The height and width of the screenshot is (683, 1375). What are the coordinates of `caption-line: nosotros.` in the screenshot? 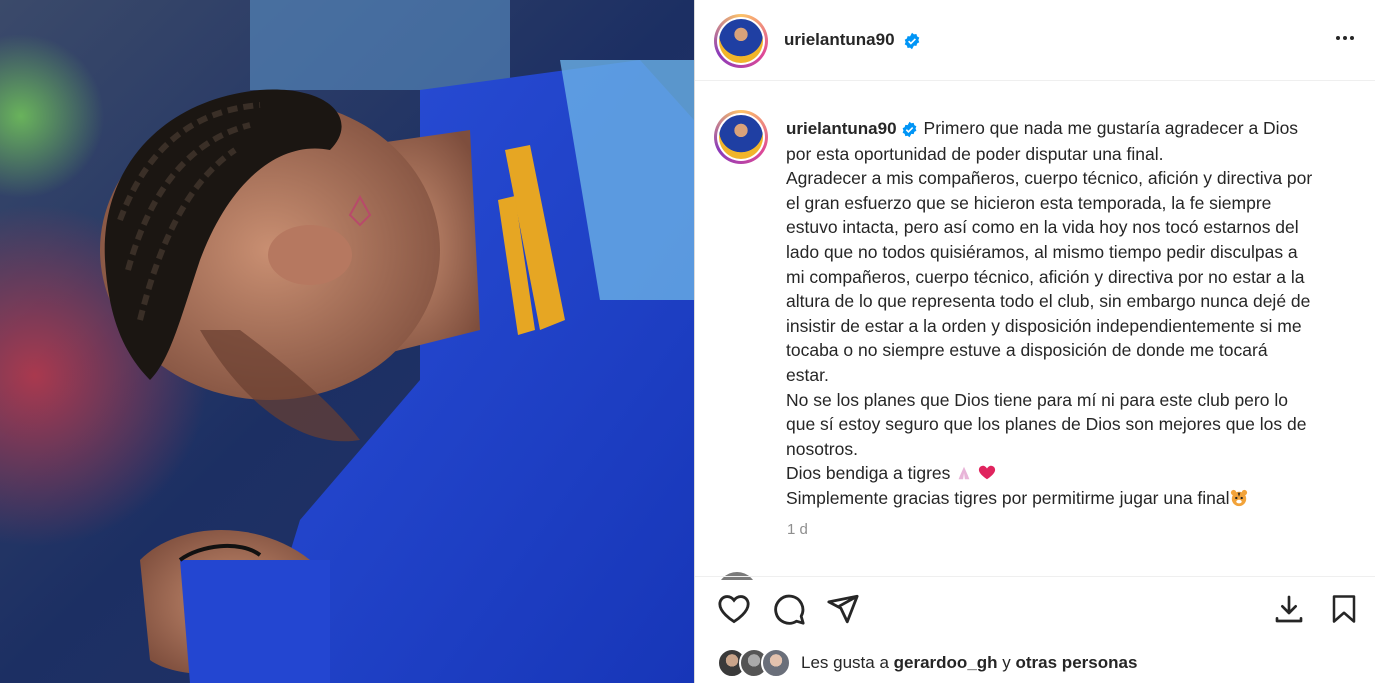 It's located at (822, 448).